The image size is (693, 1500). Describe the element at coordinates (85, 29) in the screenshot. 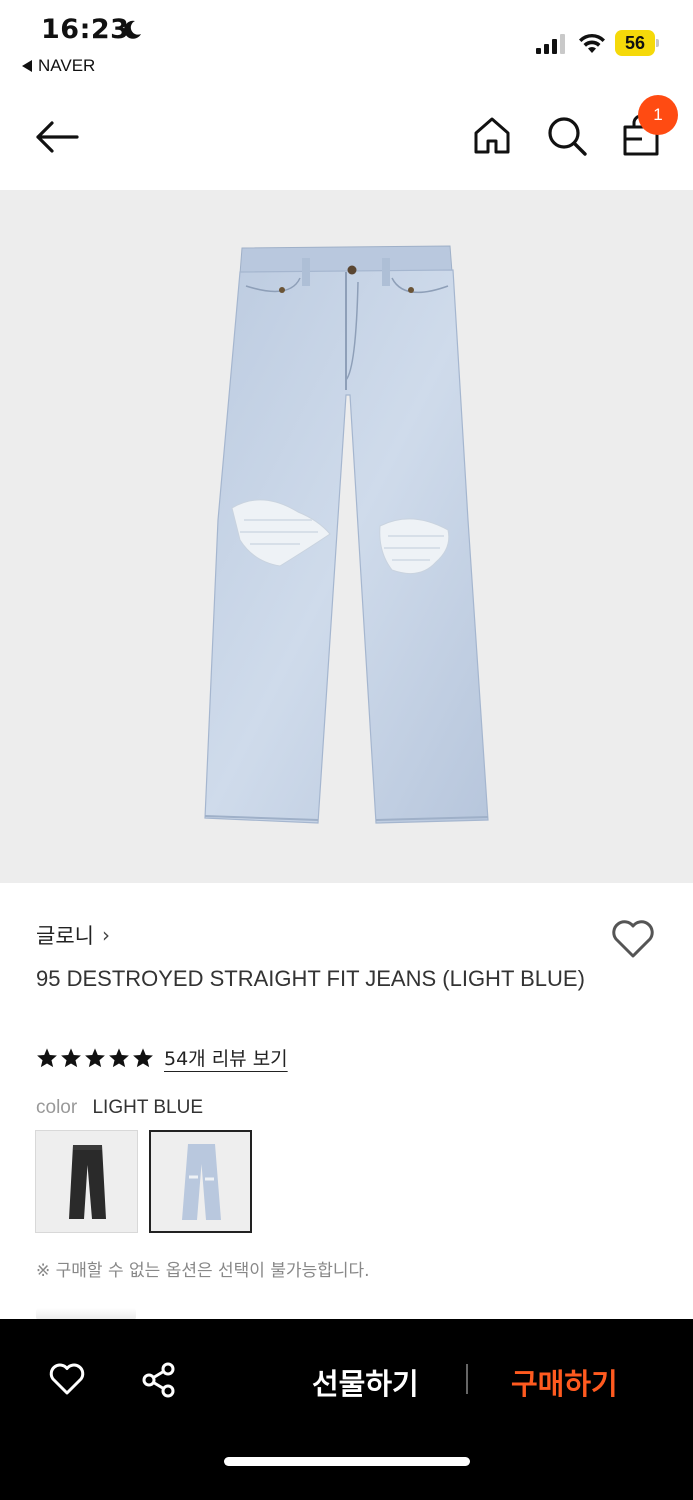

I see `status-time: 16:23` at that location.